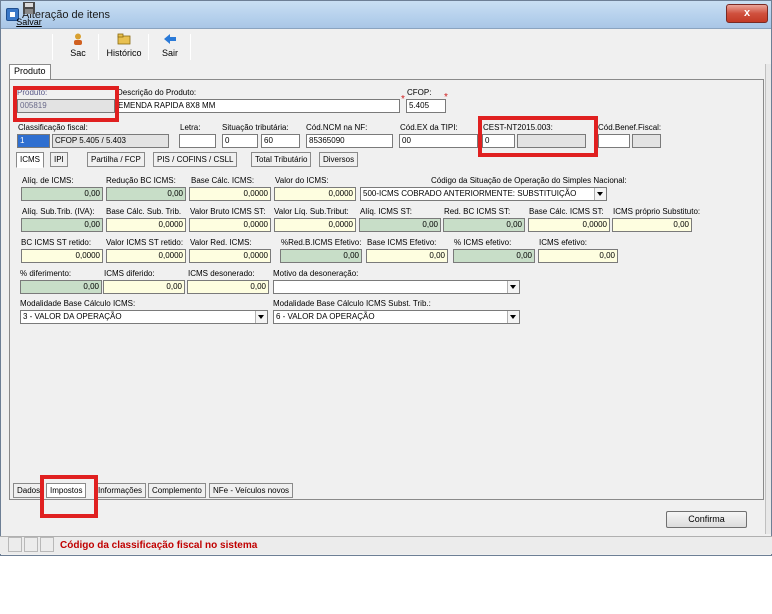  What do you see at coordinates (419, 92) in the screenshot?
I see `cfop-label: CFOP:` at bounding box center [419, 92].